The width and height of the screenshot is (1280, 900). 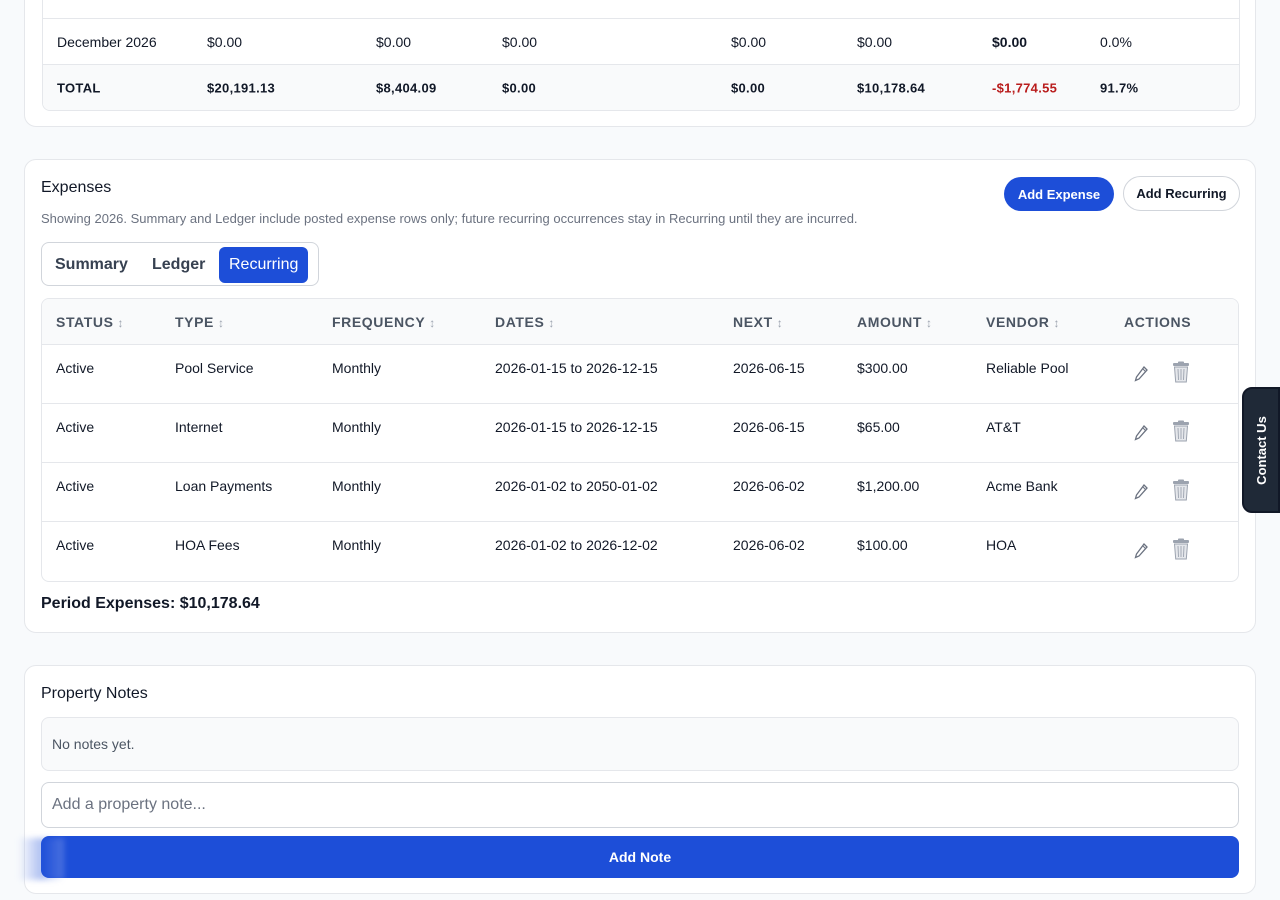 I want to click on contact-us-tab: Contact Us, so click(x=1261, y=450).